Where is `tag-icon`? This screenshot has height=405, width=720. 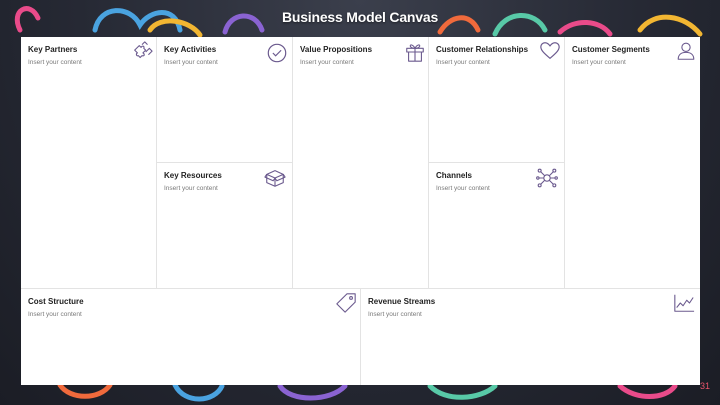
tag-icon is located at coordinates (346, 303).